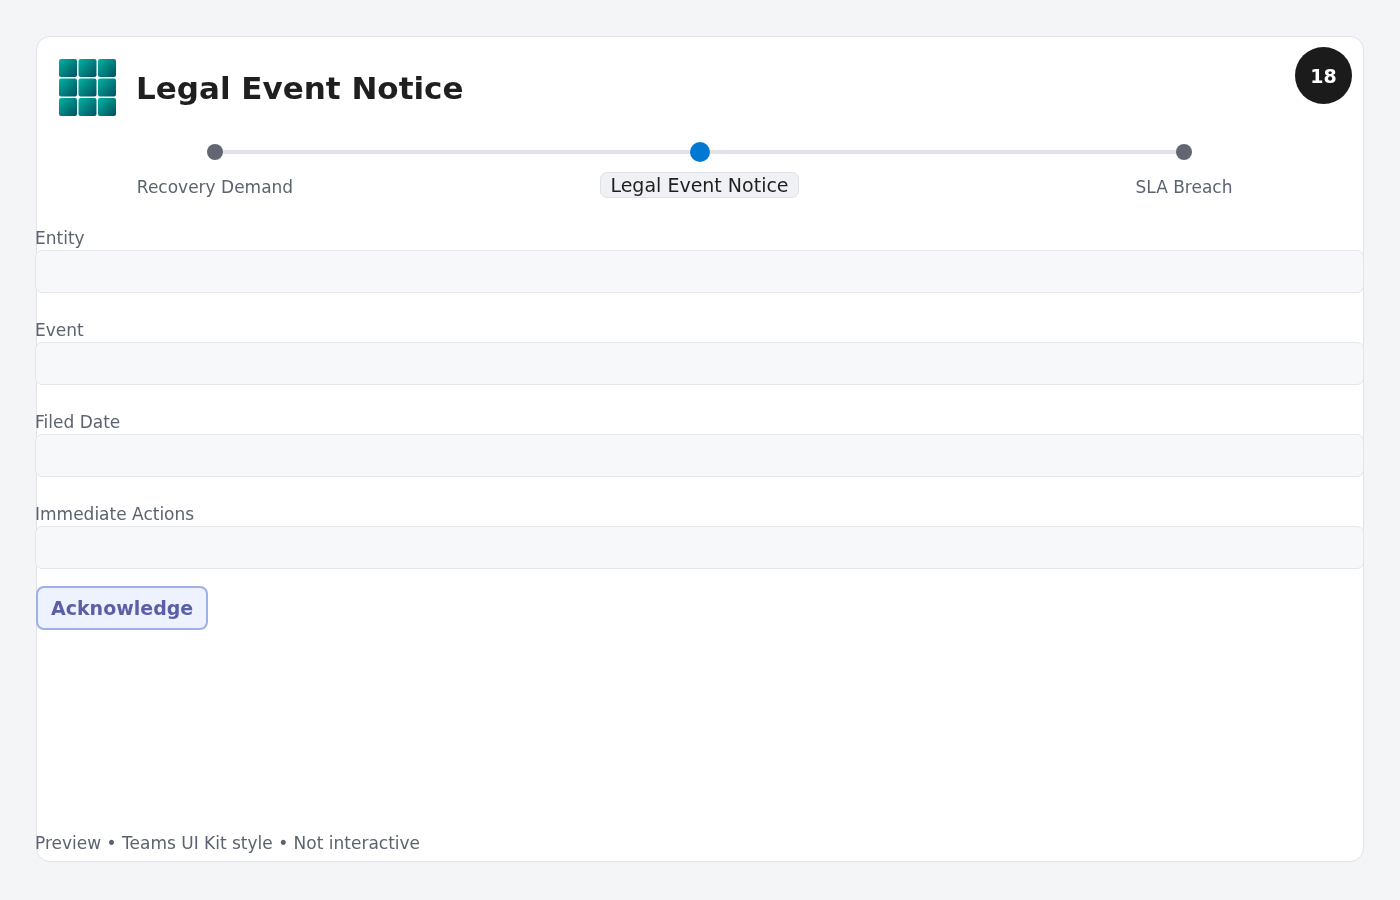  Describe the element at coordinates (215, 187) in the screenshot. I see `step-label: Recovery Demand` at that location.